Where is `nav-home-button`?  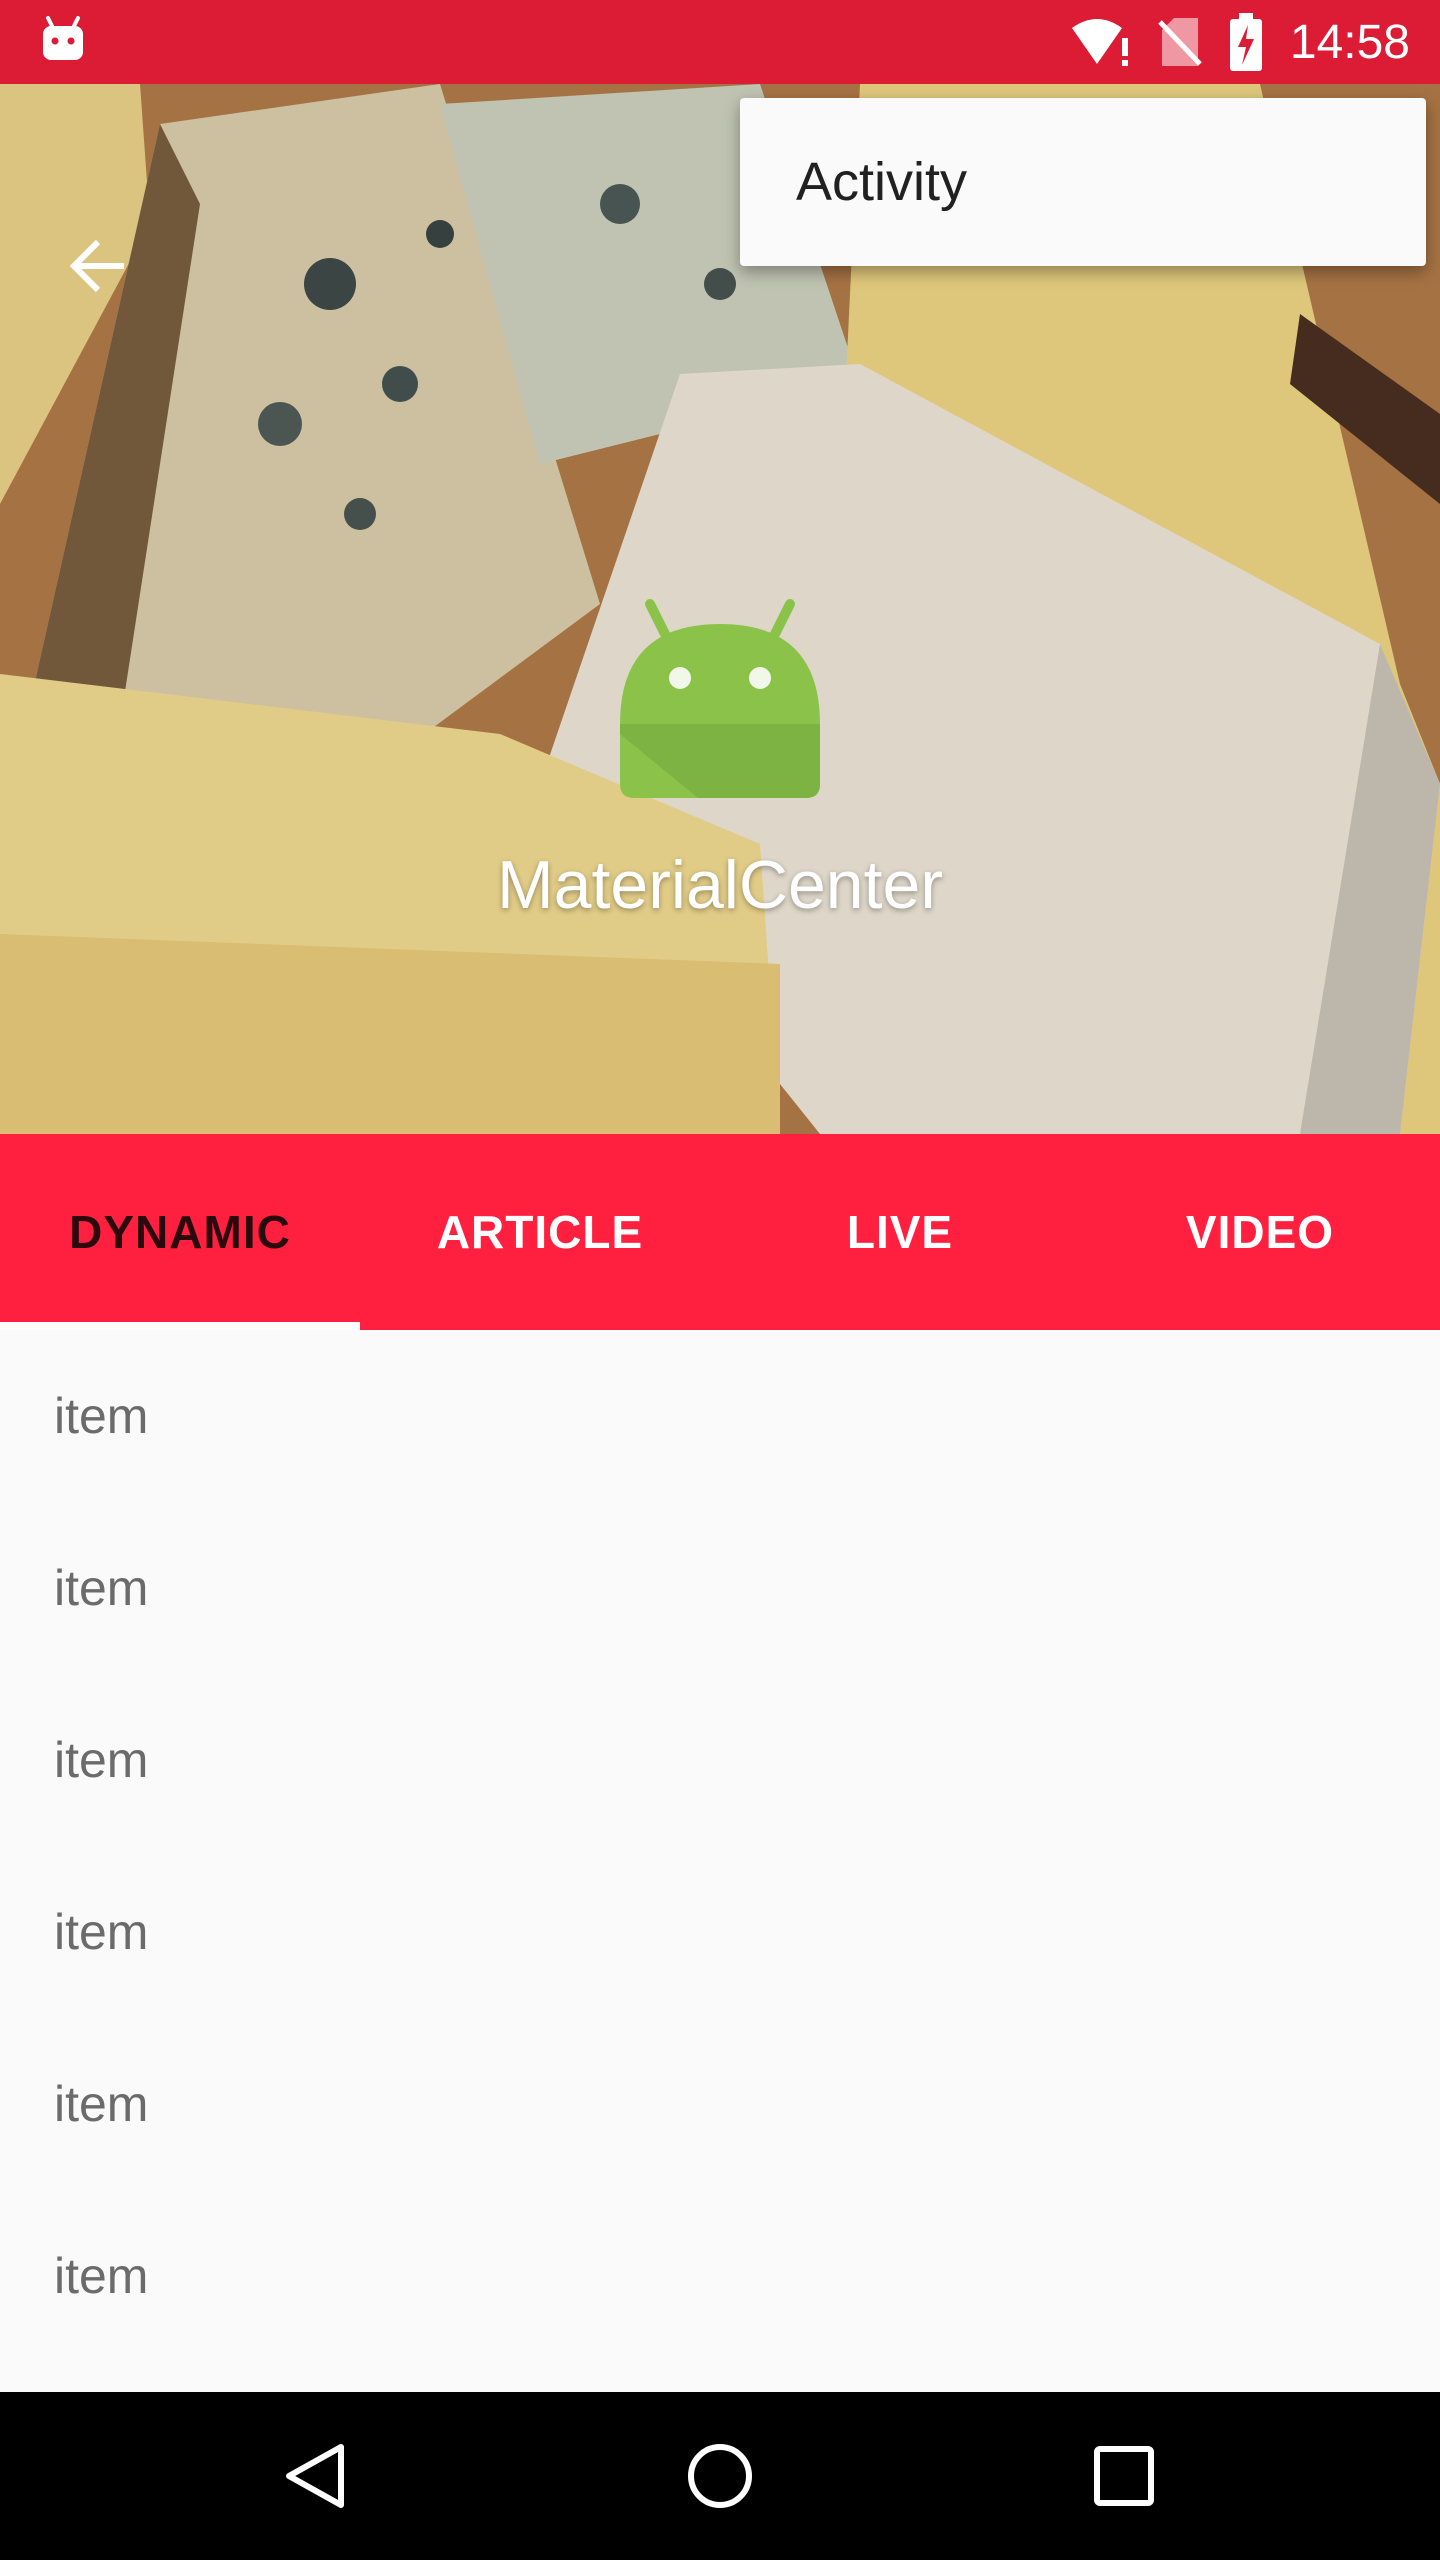
nav-home-button is located at coordinates (720, 2476).